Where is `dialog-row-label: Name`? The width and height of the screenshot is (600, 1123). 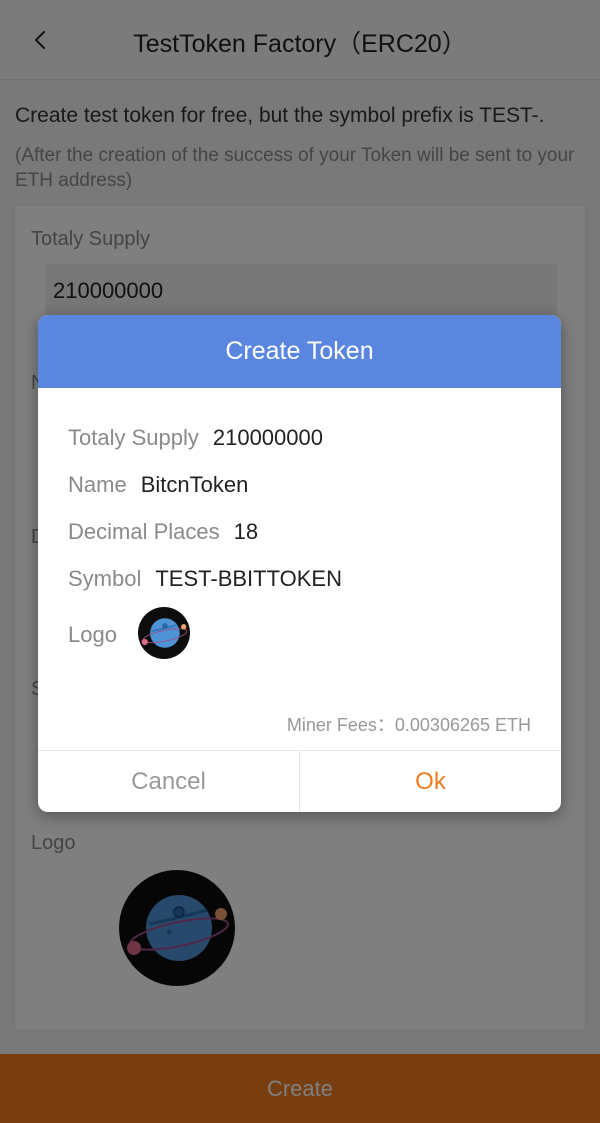 dialog-row-label: Name is located at coordinates (97, 484).